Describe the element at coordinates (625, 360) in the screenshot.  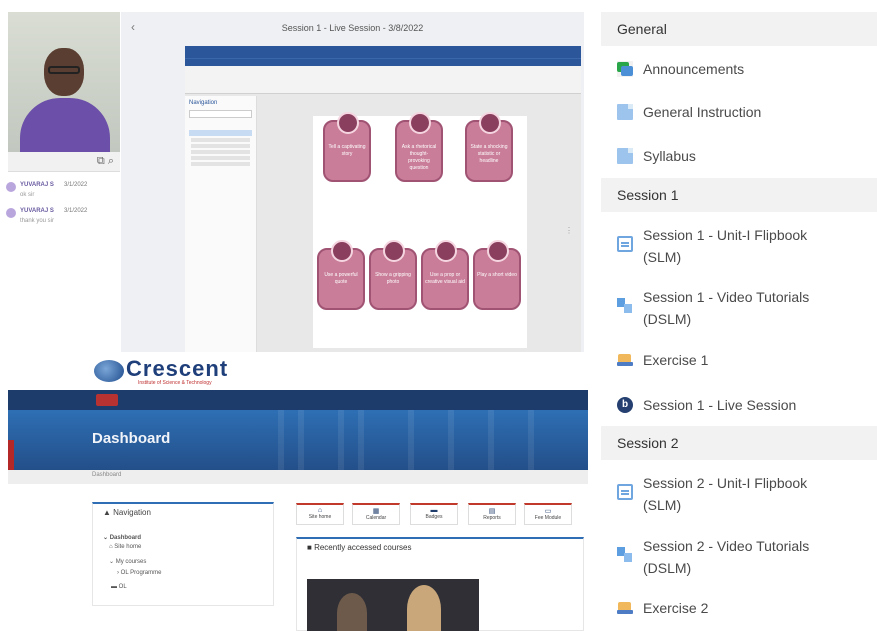
I see `quiz-icon` at that location.